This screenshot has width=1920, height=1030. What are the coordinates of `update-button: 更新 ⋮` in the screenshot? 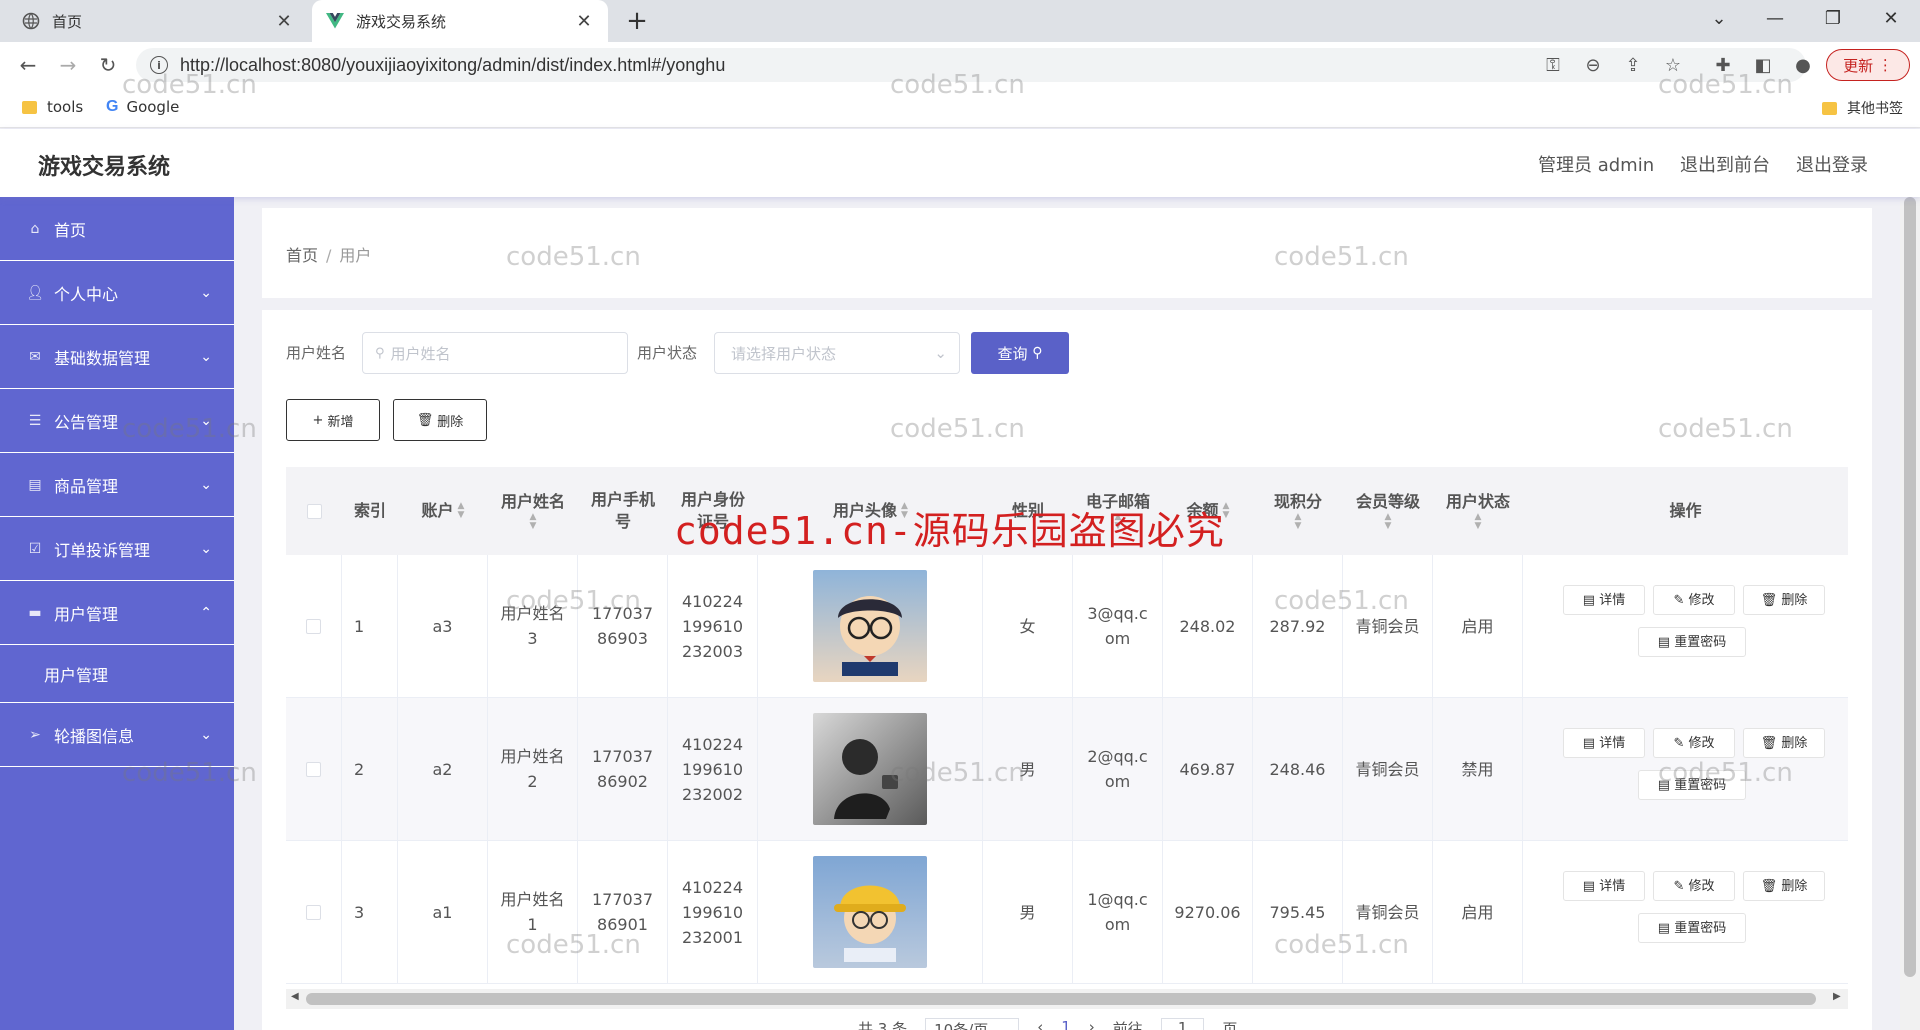 It's located at (1868, 65).